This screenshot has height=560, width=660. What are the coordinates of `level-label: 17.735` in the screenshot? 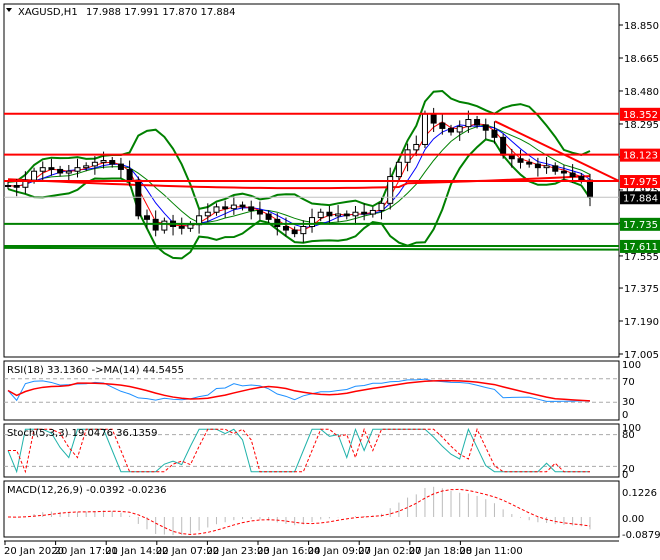 It's located at (640, 225).